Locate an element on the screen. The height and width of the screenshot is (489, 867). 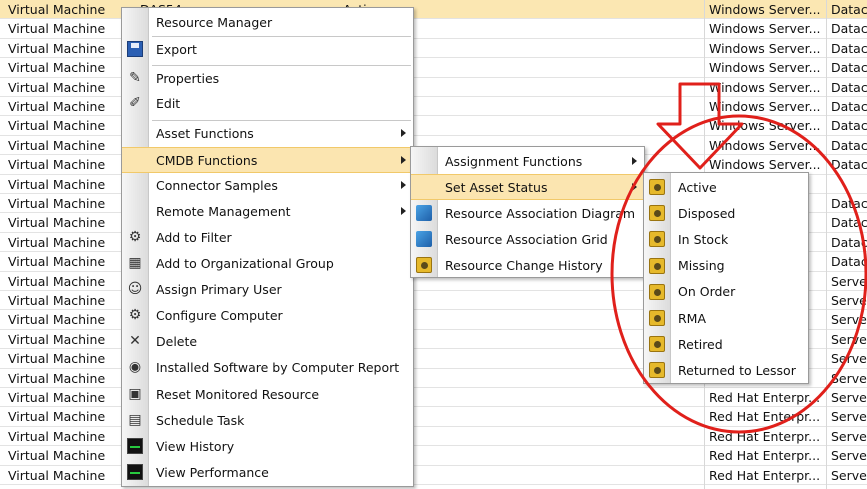
menu-item-reset-monitored-resource: ▣ Reset Monitored Resource is located at coordinates (267, 394).